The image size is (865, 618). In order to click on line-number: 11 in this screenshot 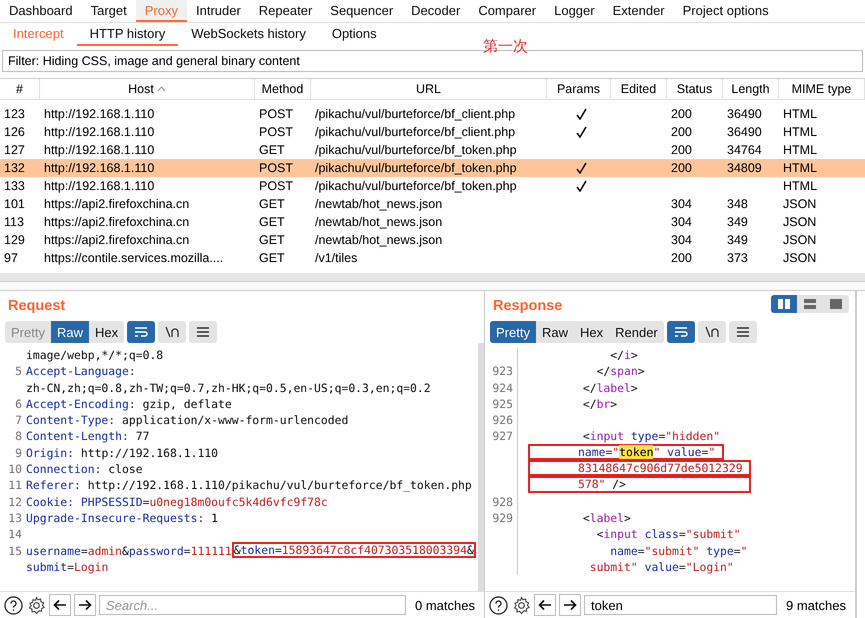, I will do `click(15, 485)`.